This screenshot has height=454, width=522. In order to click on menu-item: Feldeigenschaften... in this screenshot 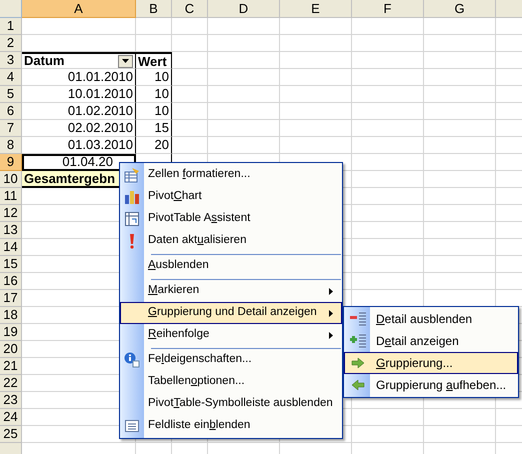, I will do `click(231, 358)`.